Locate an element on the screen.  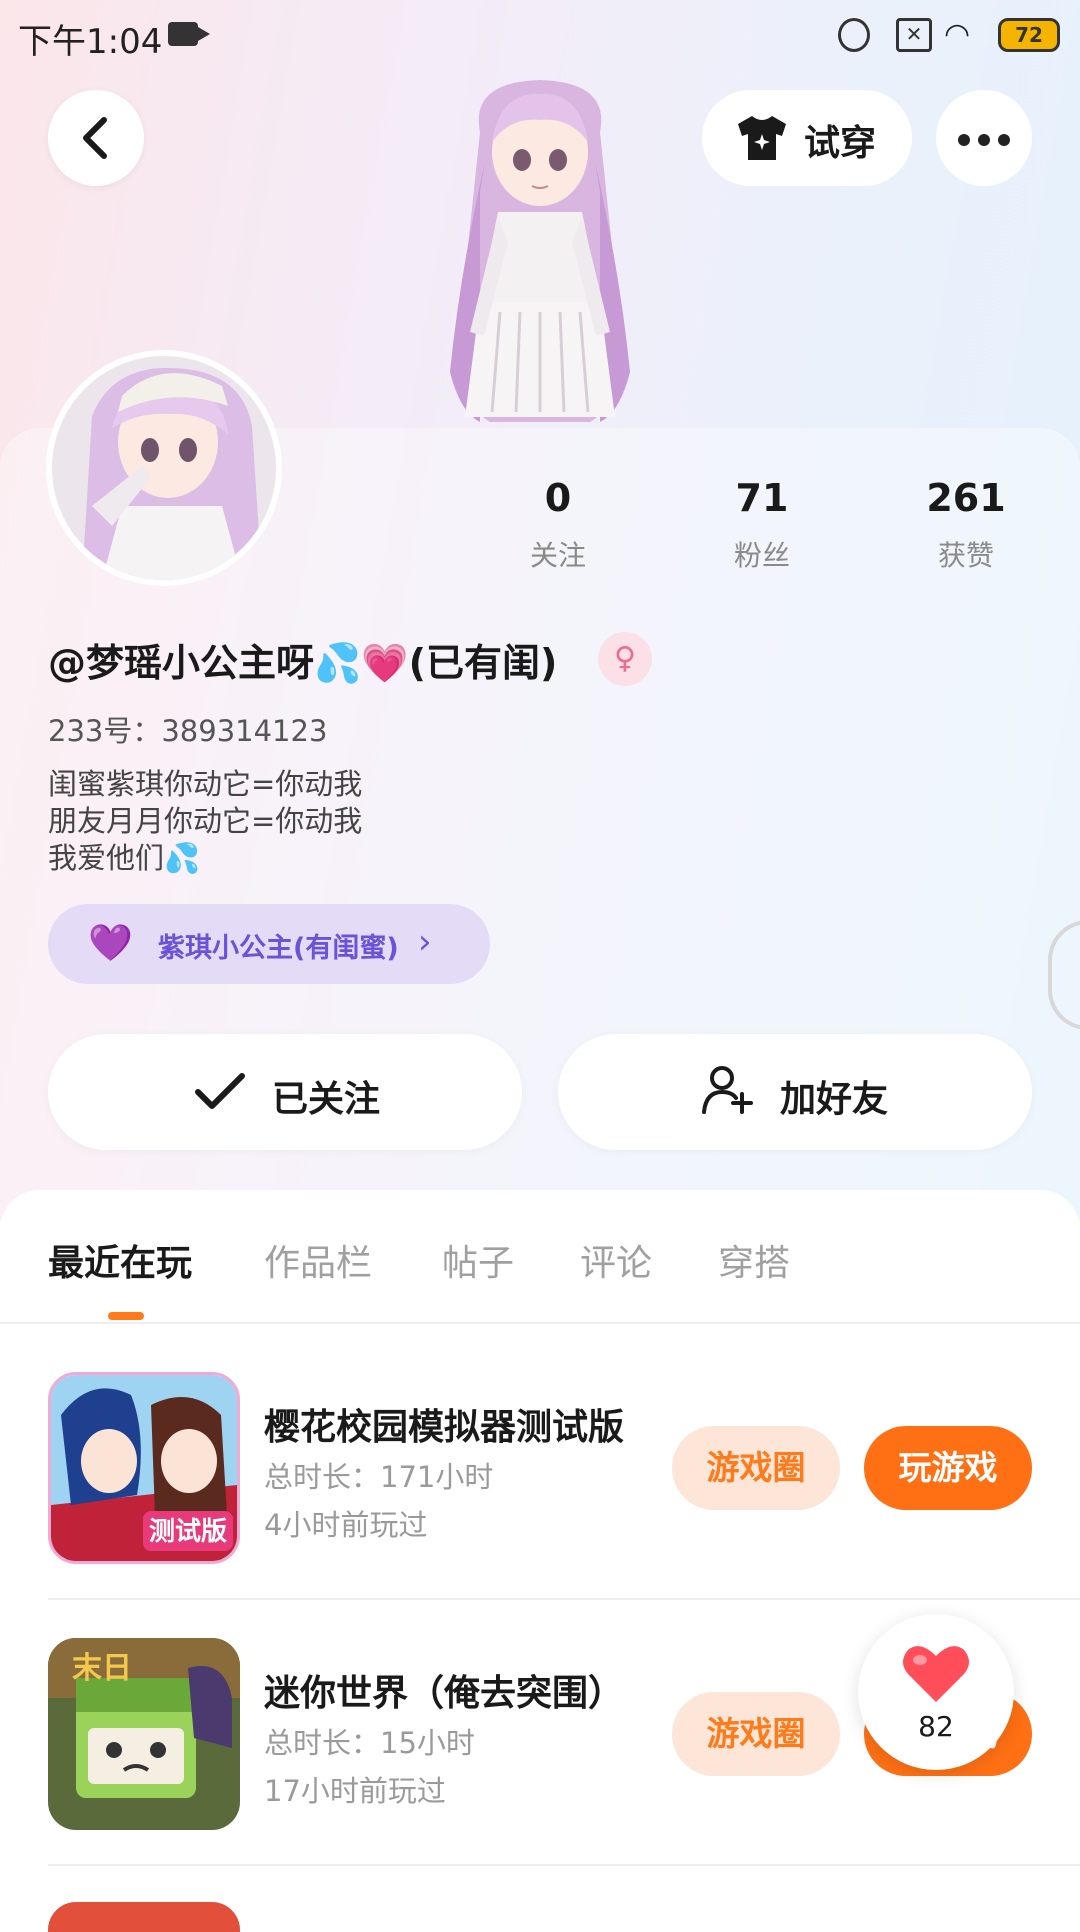
game-last-played: 4小时前玩过 is located at coordinates (346, 1525).